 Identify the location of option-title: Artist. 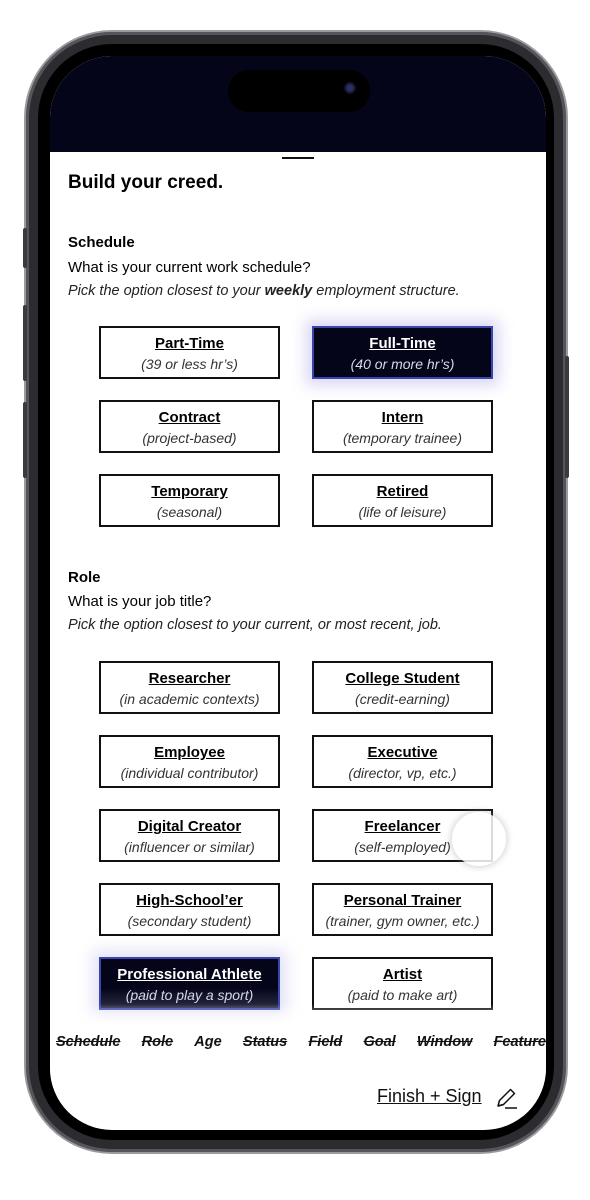
(402, 974).